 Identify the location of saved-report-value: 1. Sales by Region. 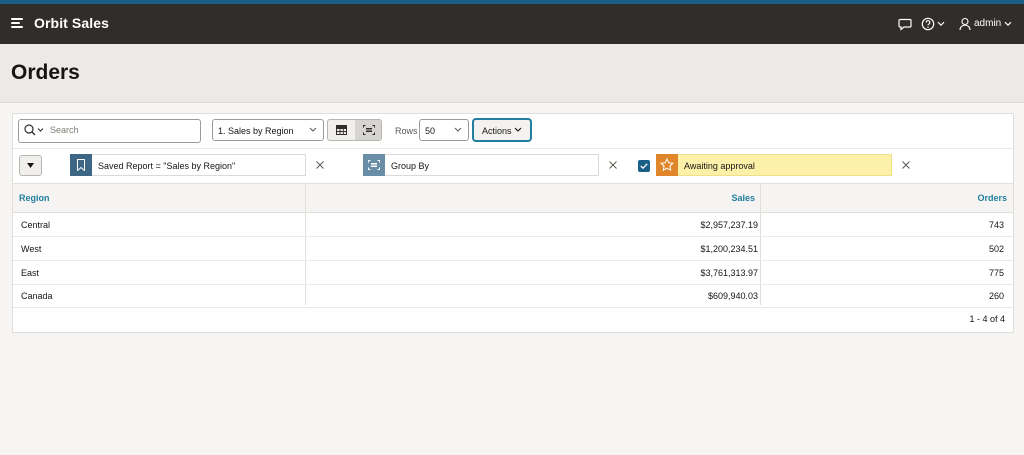
(256, 131).